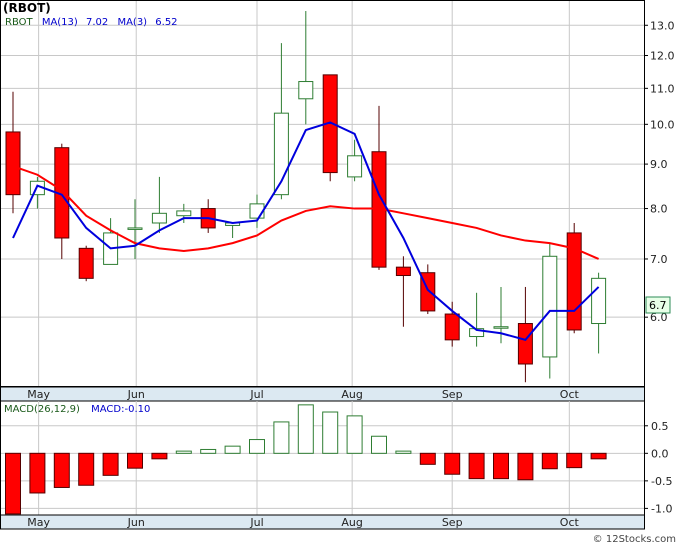 Image resolution: width=680 pixels, height=546 pixels. What do you see at coordinates (662, 88) in the screenshot?
I see `price-tick-label: 11.0` at bounding box center [662, 88].